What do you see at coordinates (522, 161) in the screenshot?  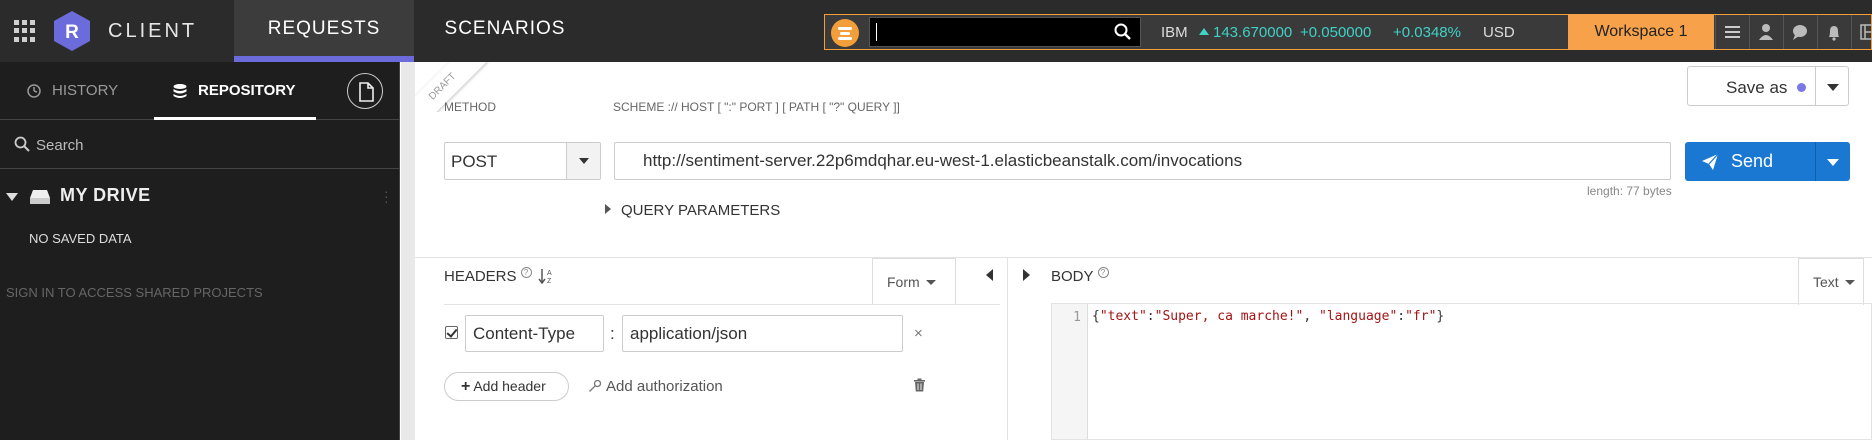 I see `method-select: POST` at bounding box center [522, 161].